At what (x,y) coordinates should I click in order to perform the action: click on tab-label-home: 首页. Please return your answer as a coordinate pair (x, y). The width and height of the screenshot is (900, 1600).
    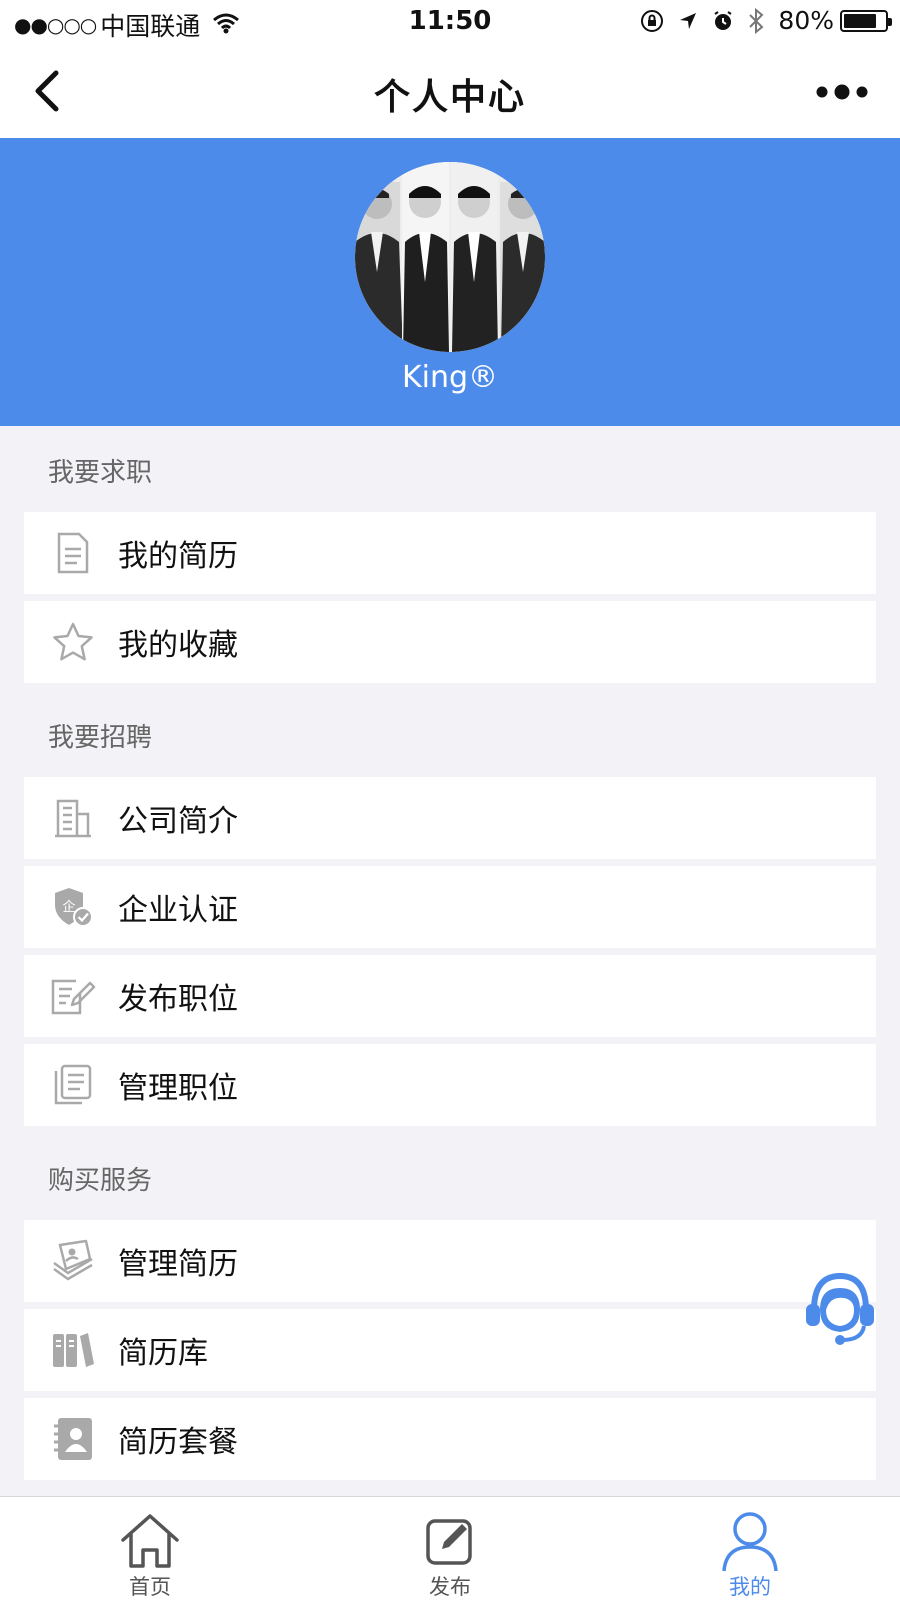
    Looking at the image, I should click on (150, 1587).